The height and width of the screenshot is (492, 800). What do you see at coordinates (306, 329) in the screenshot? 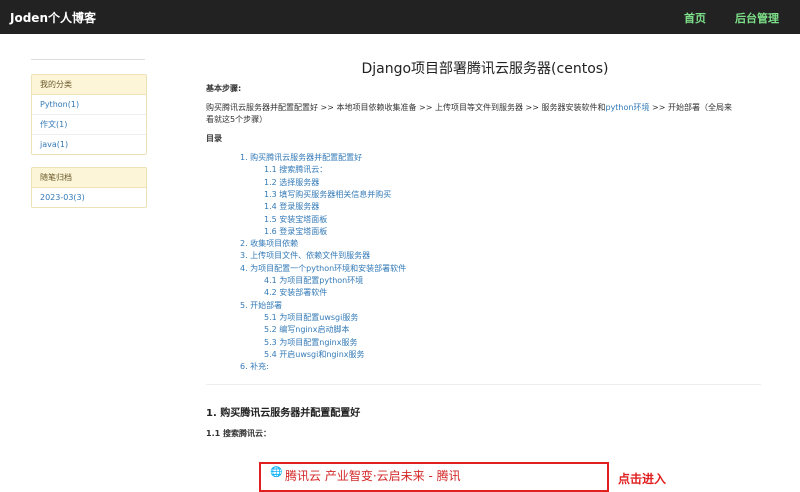
I see `toc-item: 5.2 编写nginx启动脚本` at bounding box center [306, 329].